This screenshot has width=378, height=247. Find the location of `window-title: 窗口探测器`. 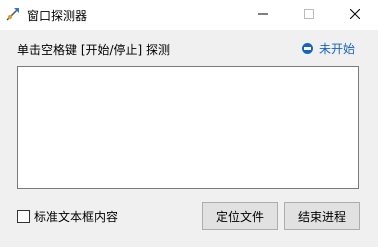

window-title: 窗口探测器 is located at coordinates (57, 16).